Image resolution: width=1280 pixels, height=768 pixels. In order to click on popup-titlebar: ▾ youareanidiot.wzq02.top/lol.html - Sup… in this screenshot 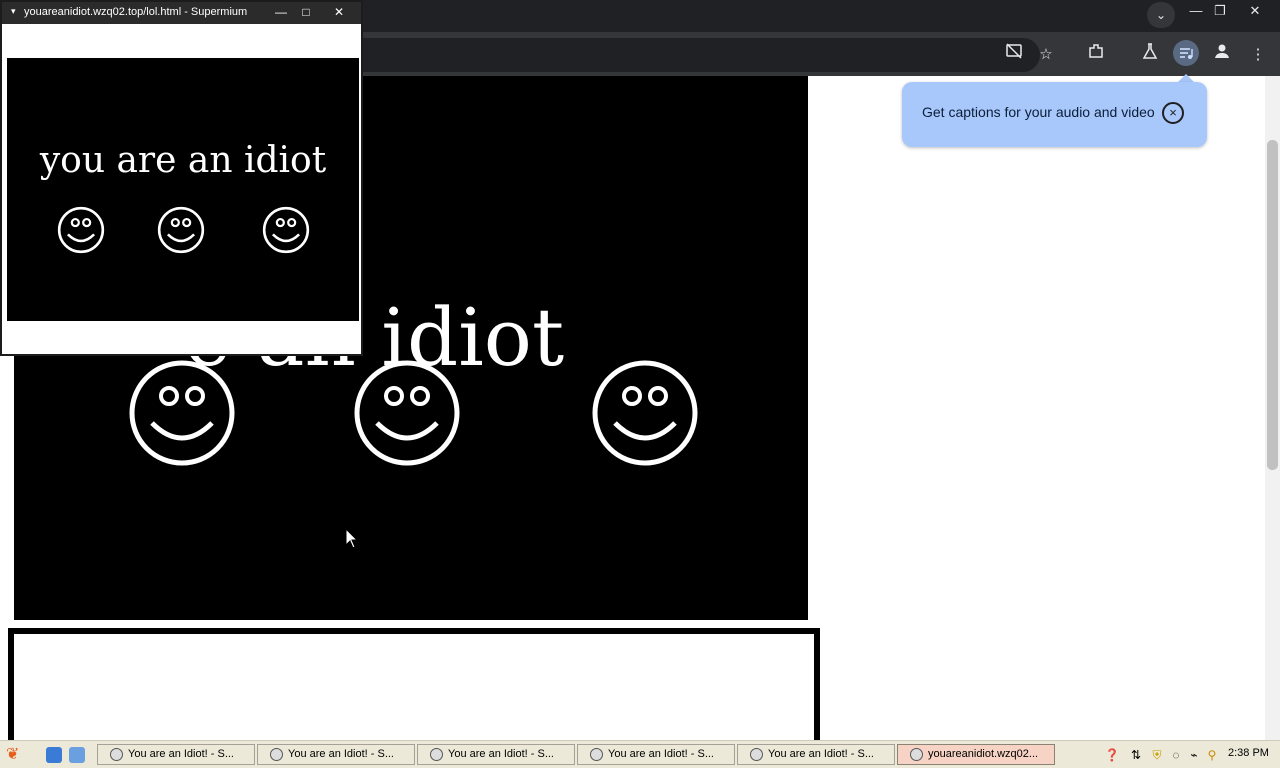, I will do `click(181, 13)`.